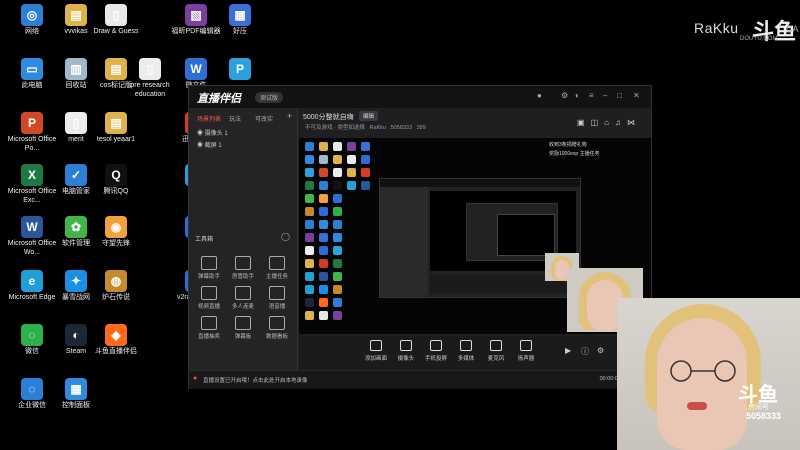  I want to click on pdf-icon: P, so click(240, 69).